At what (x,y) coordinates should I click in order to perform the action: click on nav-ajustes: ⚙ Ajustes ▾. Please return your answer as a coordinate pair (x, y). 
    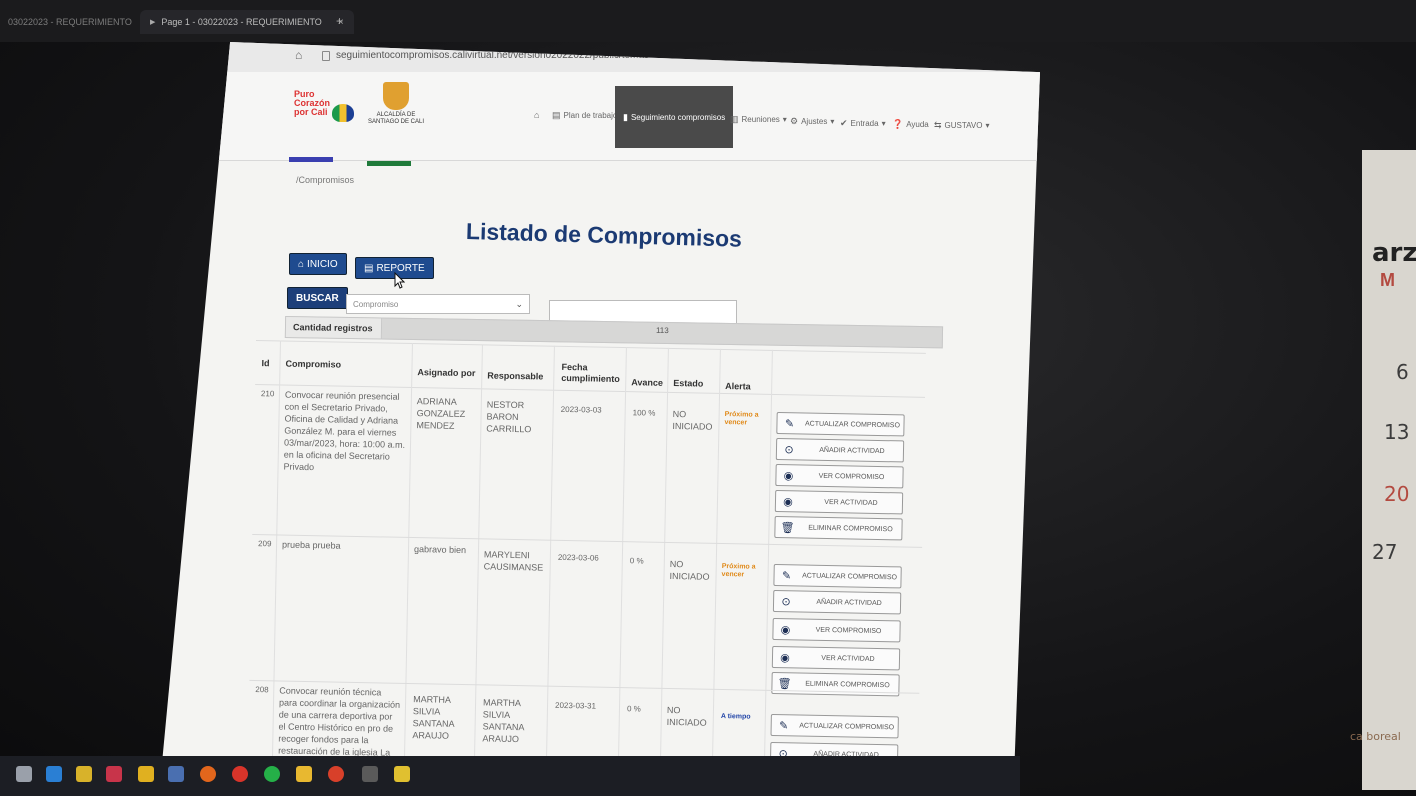
    Looking at the image, I should click on (812, 121).